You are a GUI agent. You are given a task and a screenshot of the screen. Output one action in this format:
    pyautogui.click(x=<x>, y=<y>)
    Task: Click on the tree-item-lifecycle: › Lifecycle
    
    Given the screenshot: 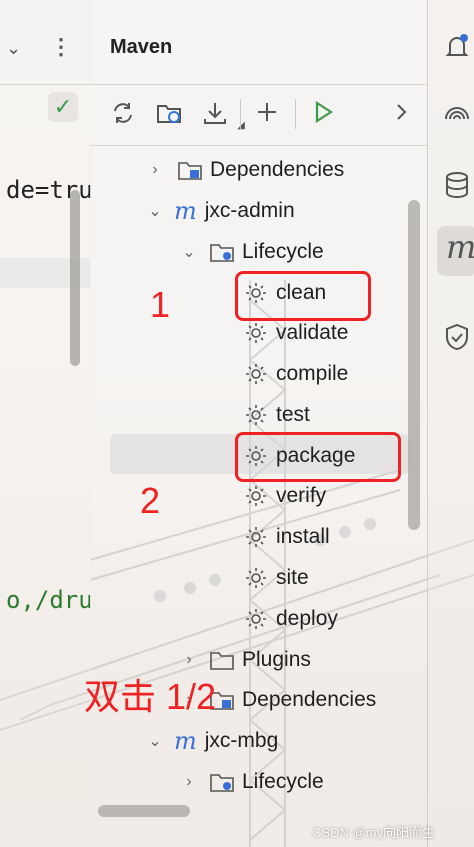 What is the action you would take?
    pyautogui.click(x=252, y=782)
    